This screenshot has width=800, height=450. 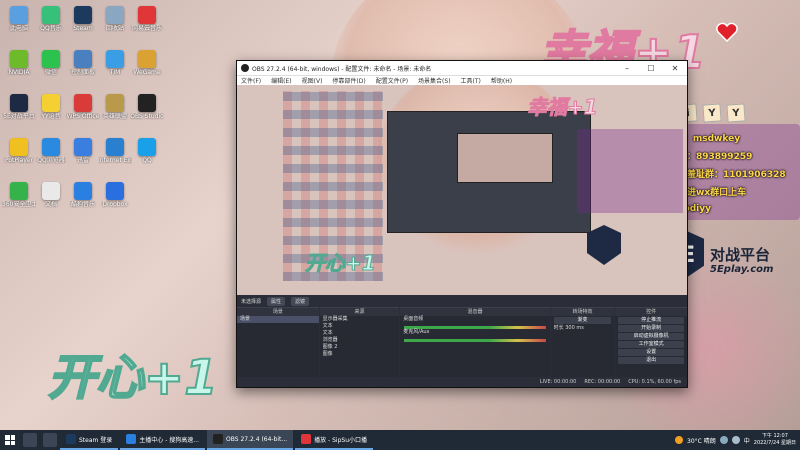 What do you see at coordinates (723, 440) in the screenshot?
I see `network-icon` at bounding box center [723, 440].